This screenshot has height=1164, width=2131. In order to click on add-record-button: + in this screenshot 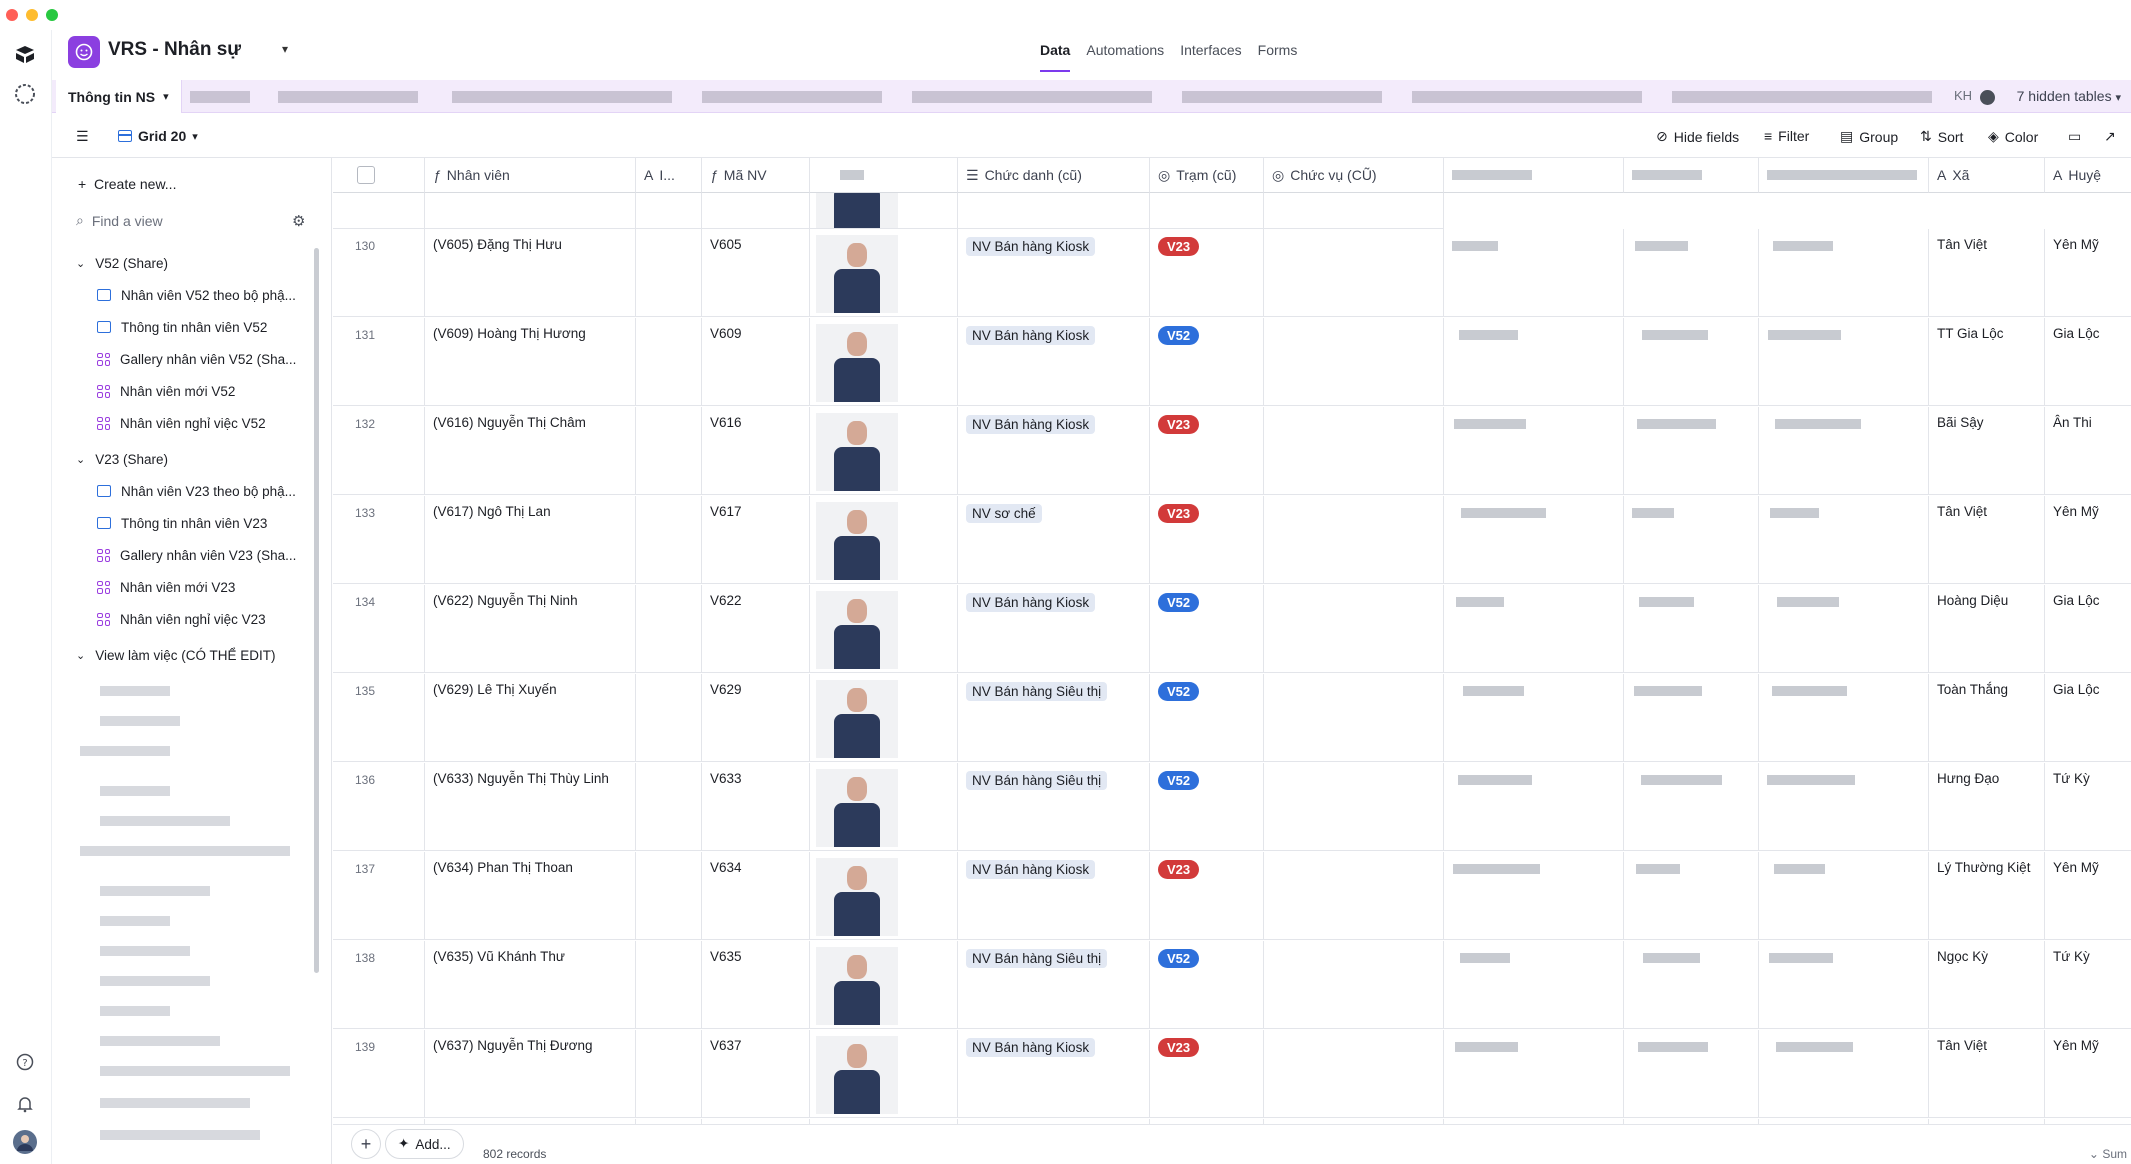, I will do `click(366, 1144)`.